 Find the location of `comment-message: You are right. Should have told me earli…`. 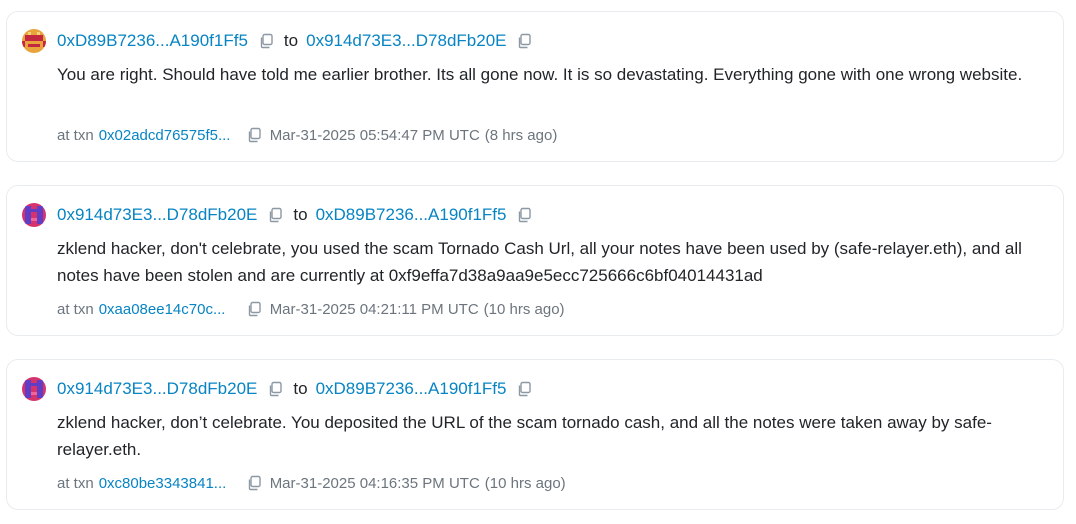

comment-message: You are right. Should have told me earli… is located at coordinates (540, 74).